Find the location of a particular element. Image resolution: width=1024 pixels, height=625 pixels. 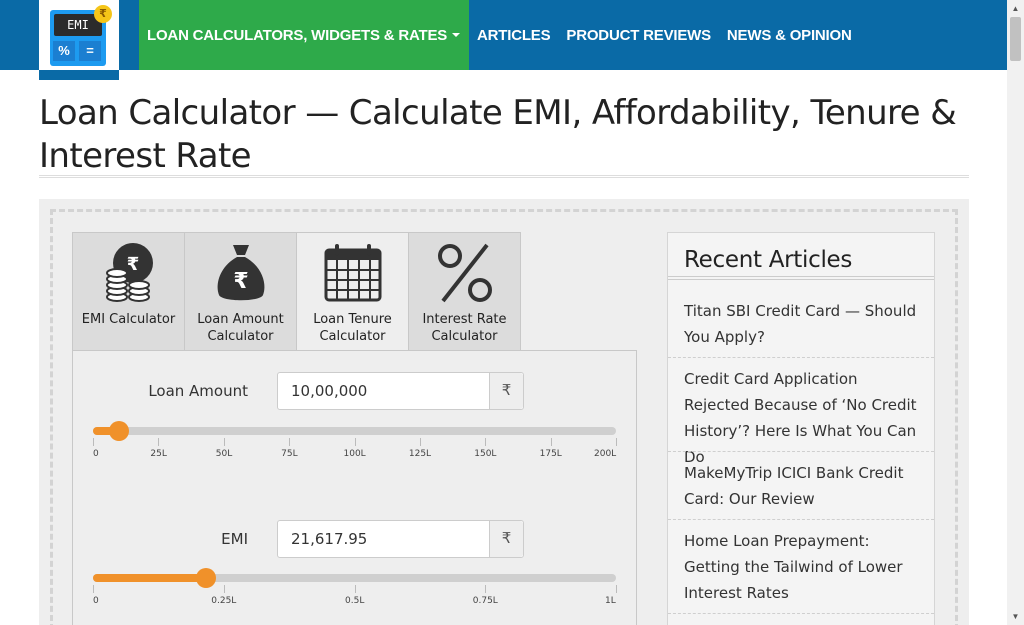

emi-field: ₹ is located at coordinates (400, 539).